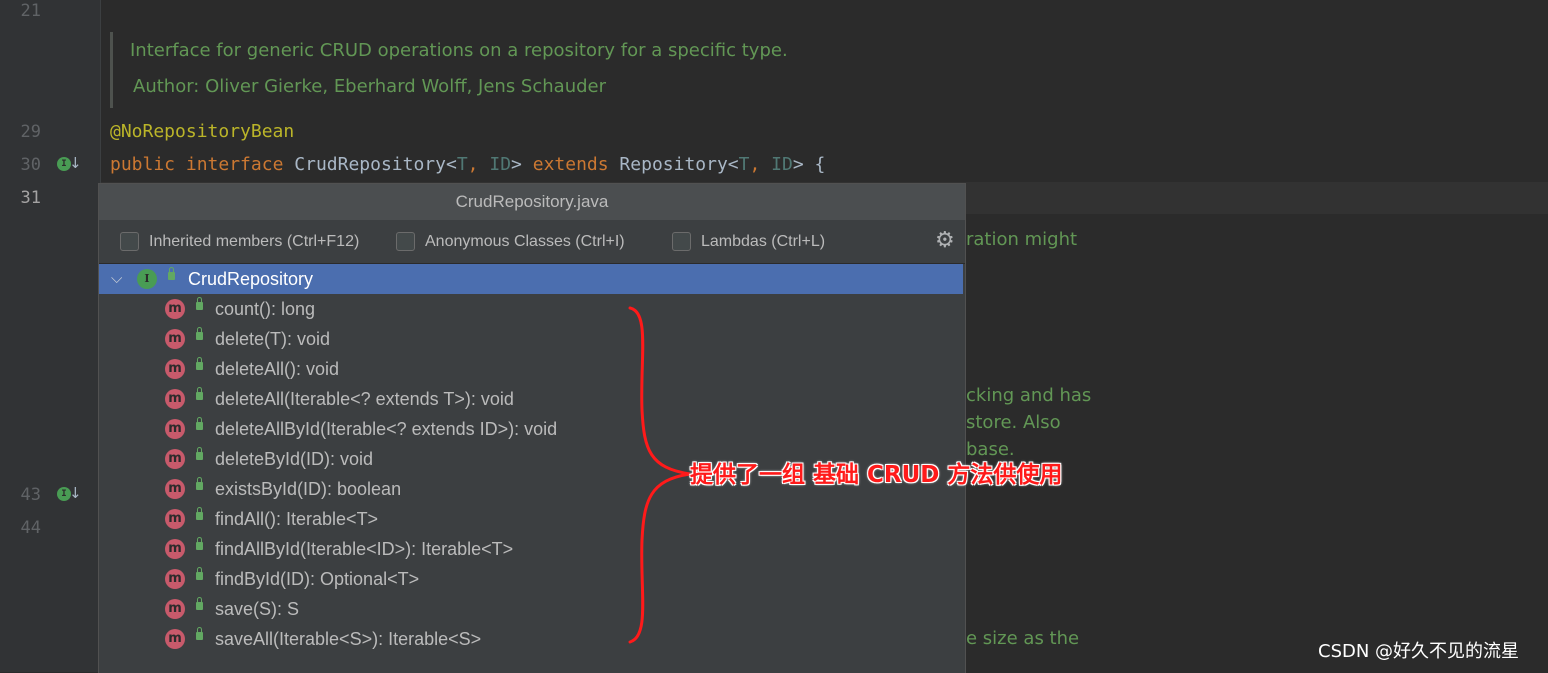  Describe the element at coordinates (294, 459) in the screenshot. I see `method-label: deleteById(ID): void` at that location.